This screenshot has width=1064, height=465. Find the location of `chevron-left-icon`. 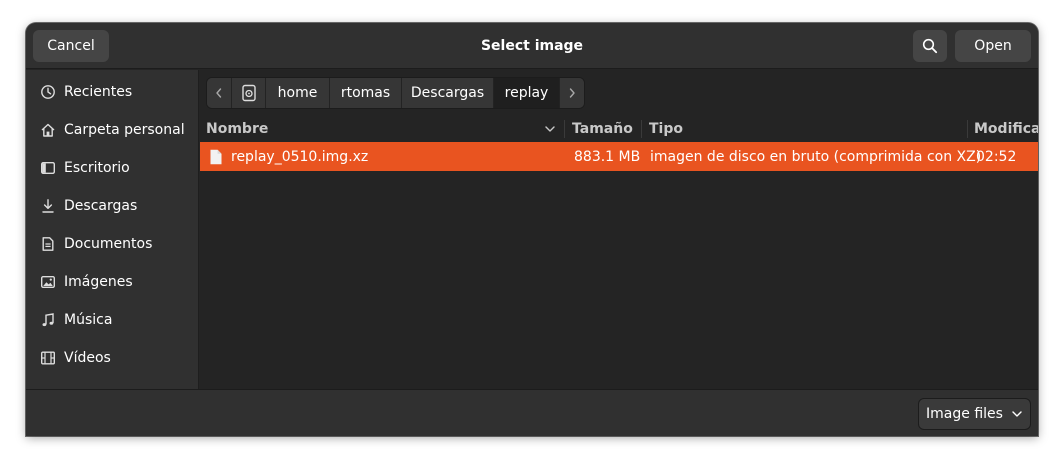

chevron-left-icon is located at coordinates (219, 93).